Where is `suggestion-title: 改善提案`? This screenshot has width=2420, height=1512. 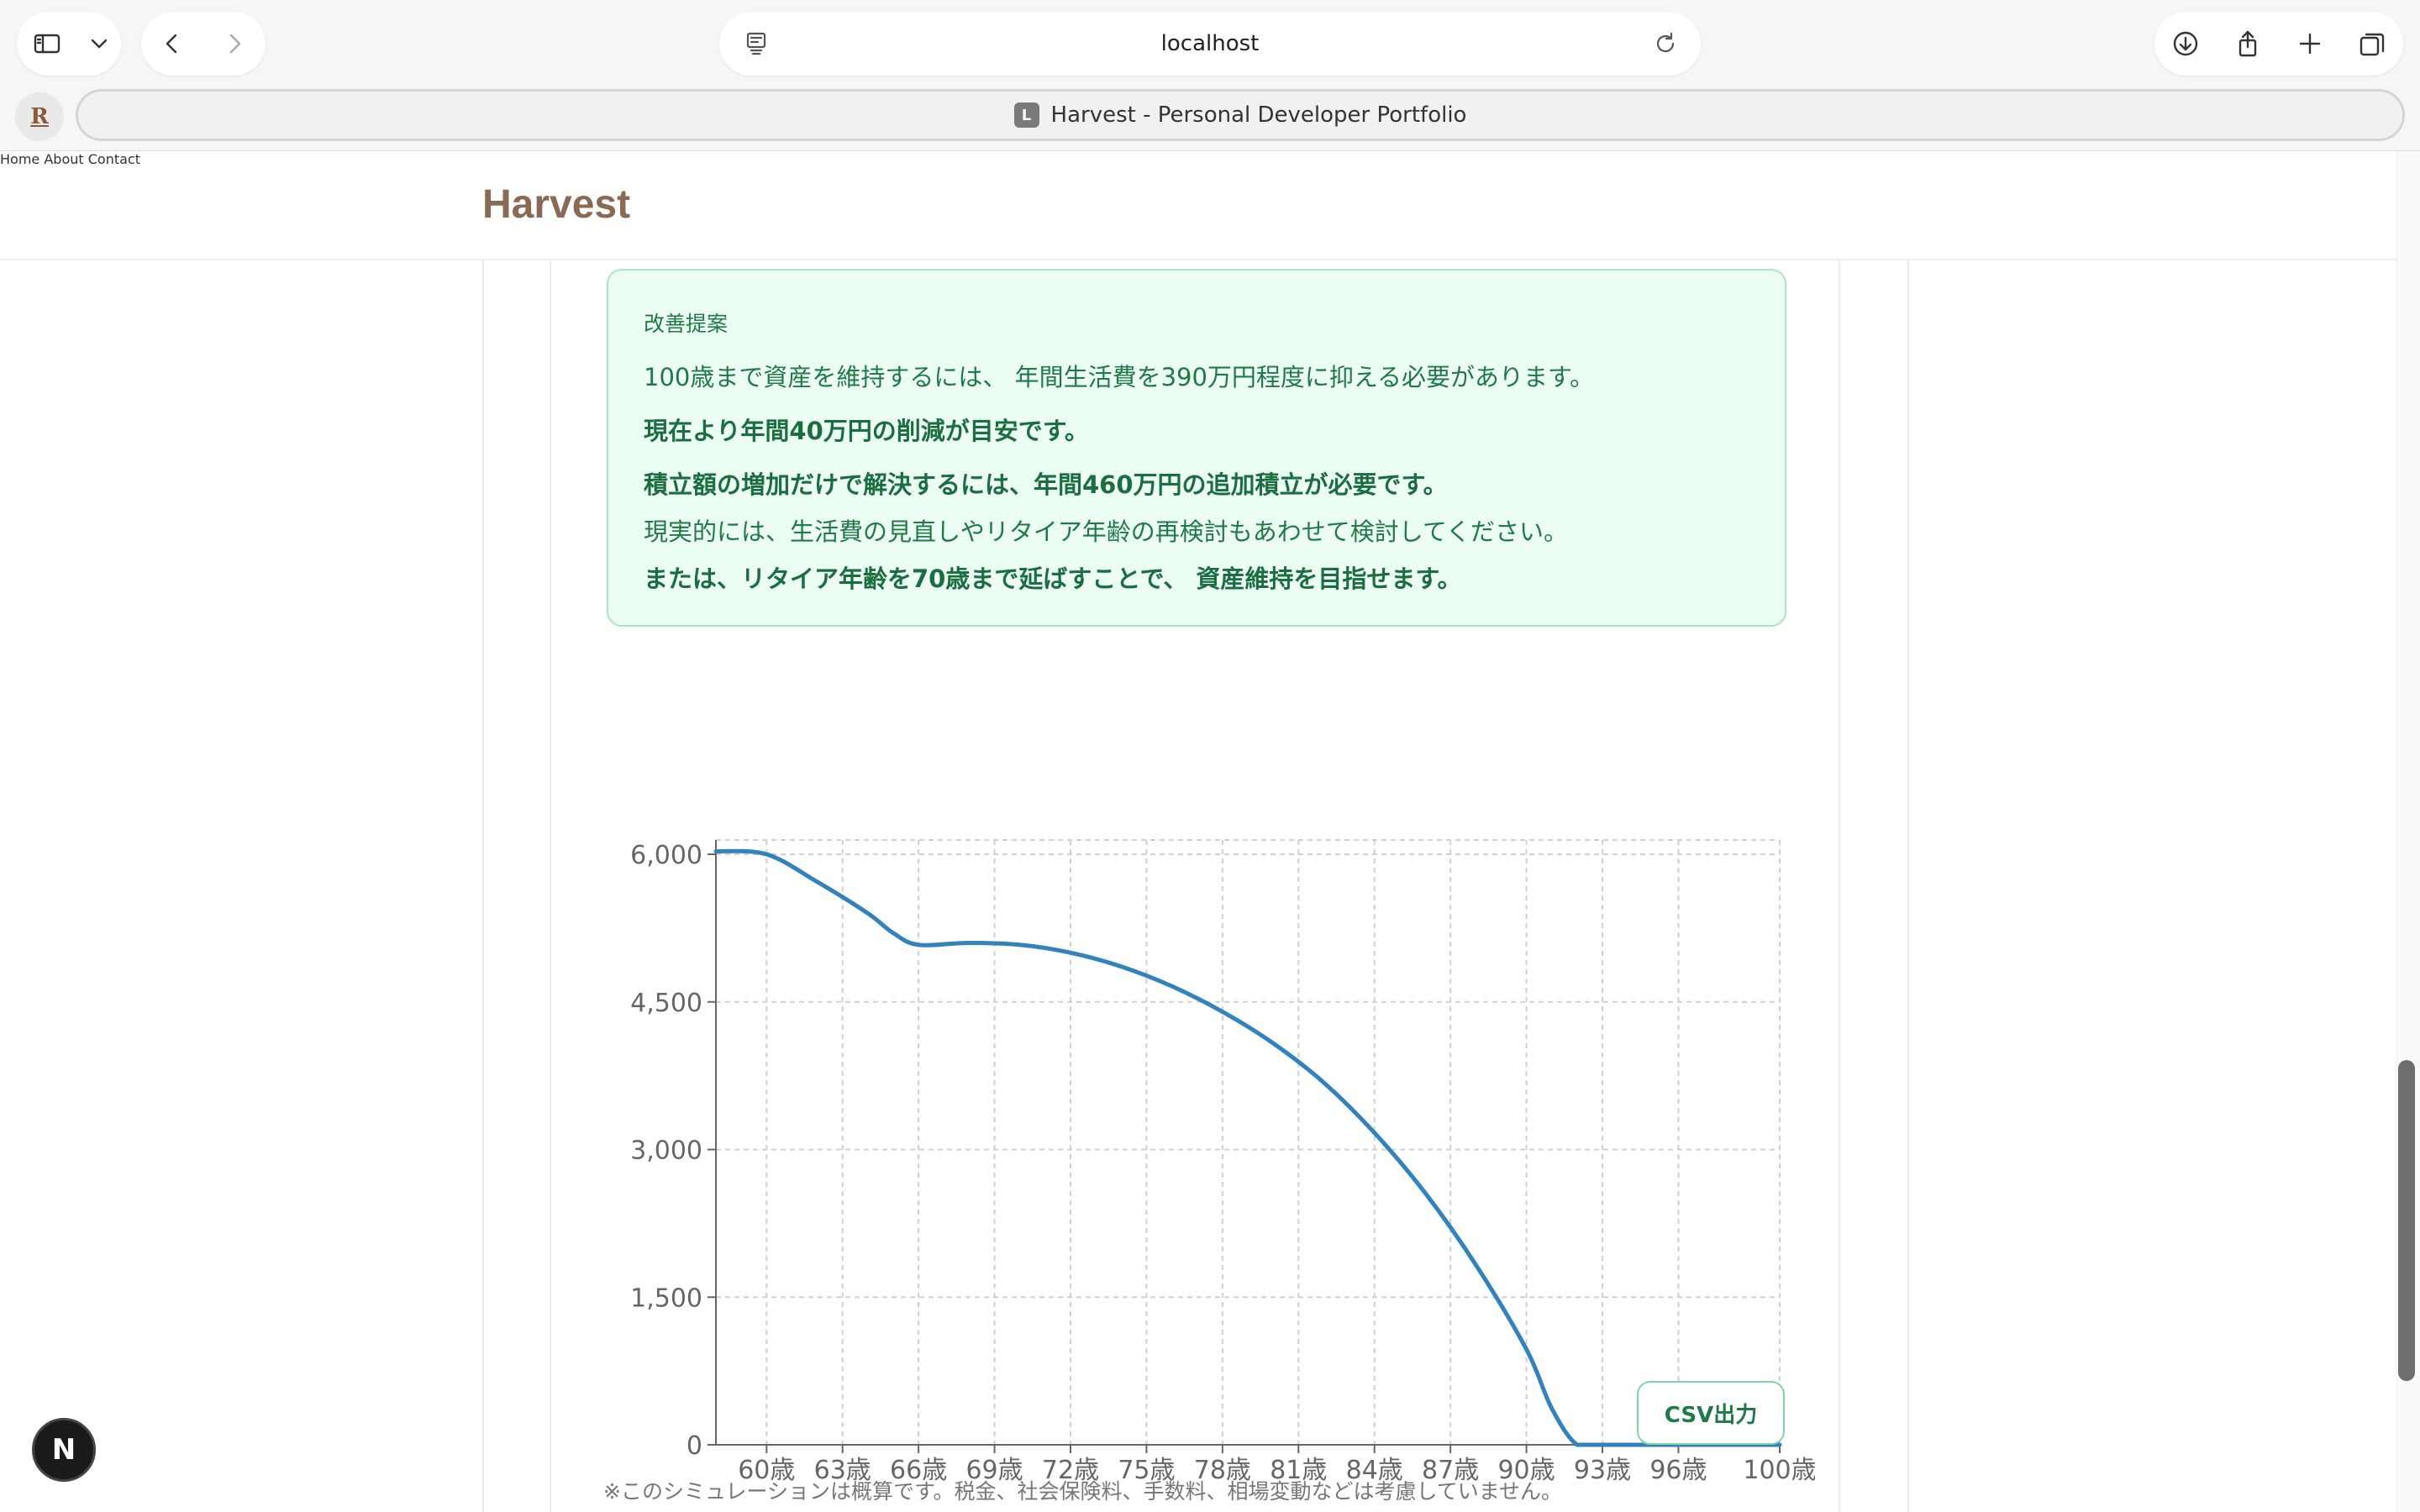
suggestion-title: 改善提案 is located at coordinates (687, 324).